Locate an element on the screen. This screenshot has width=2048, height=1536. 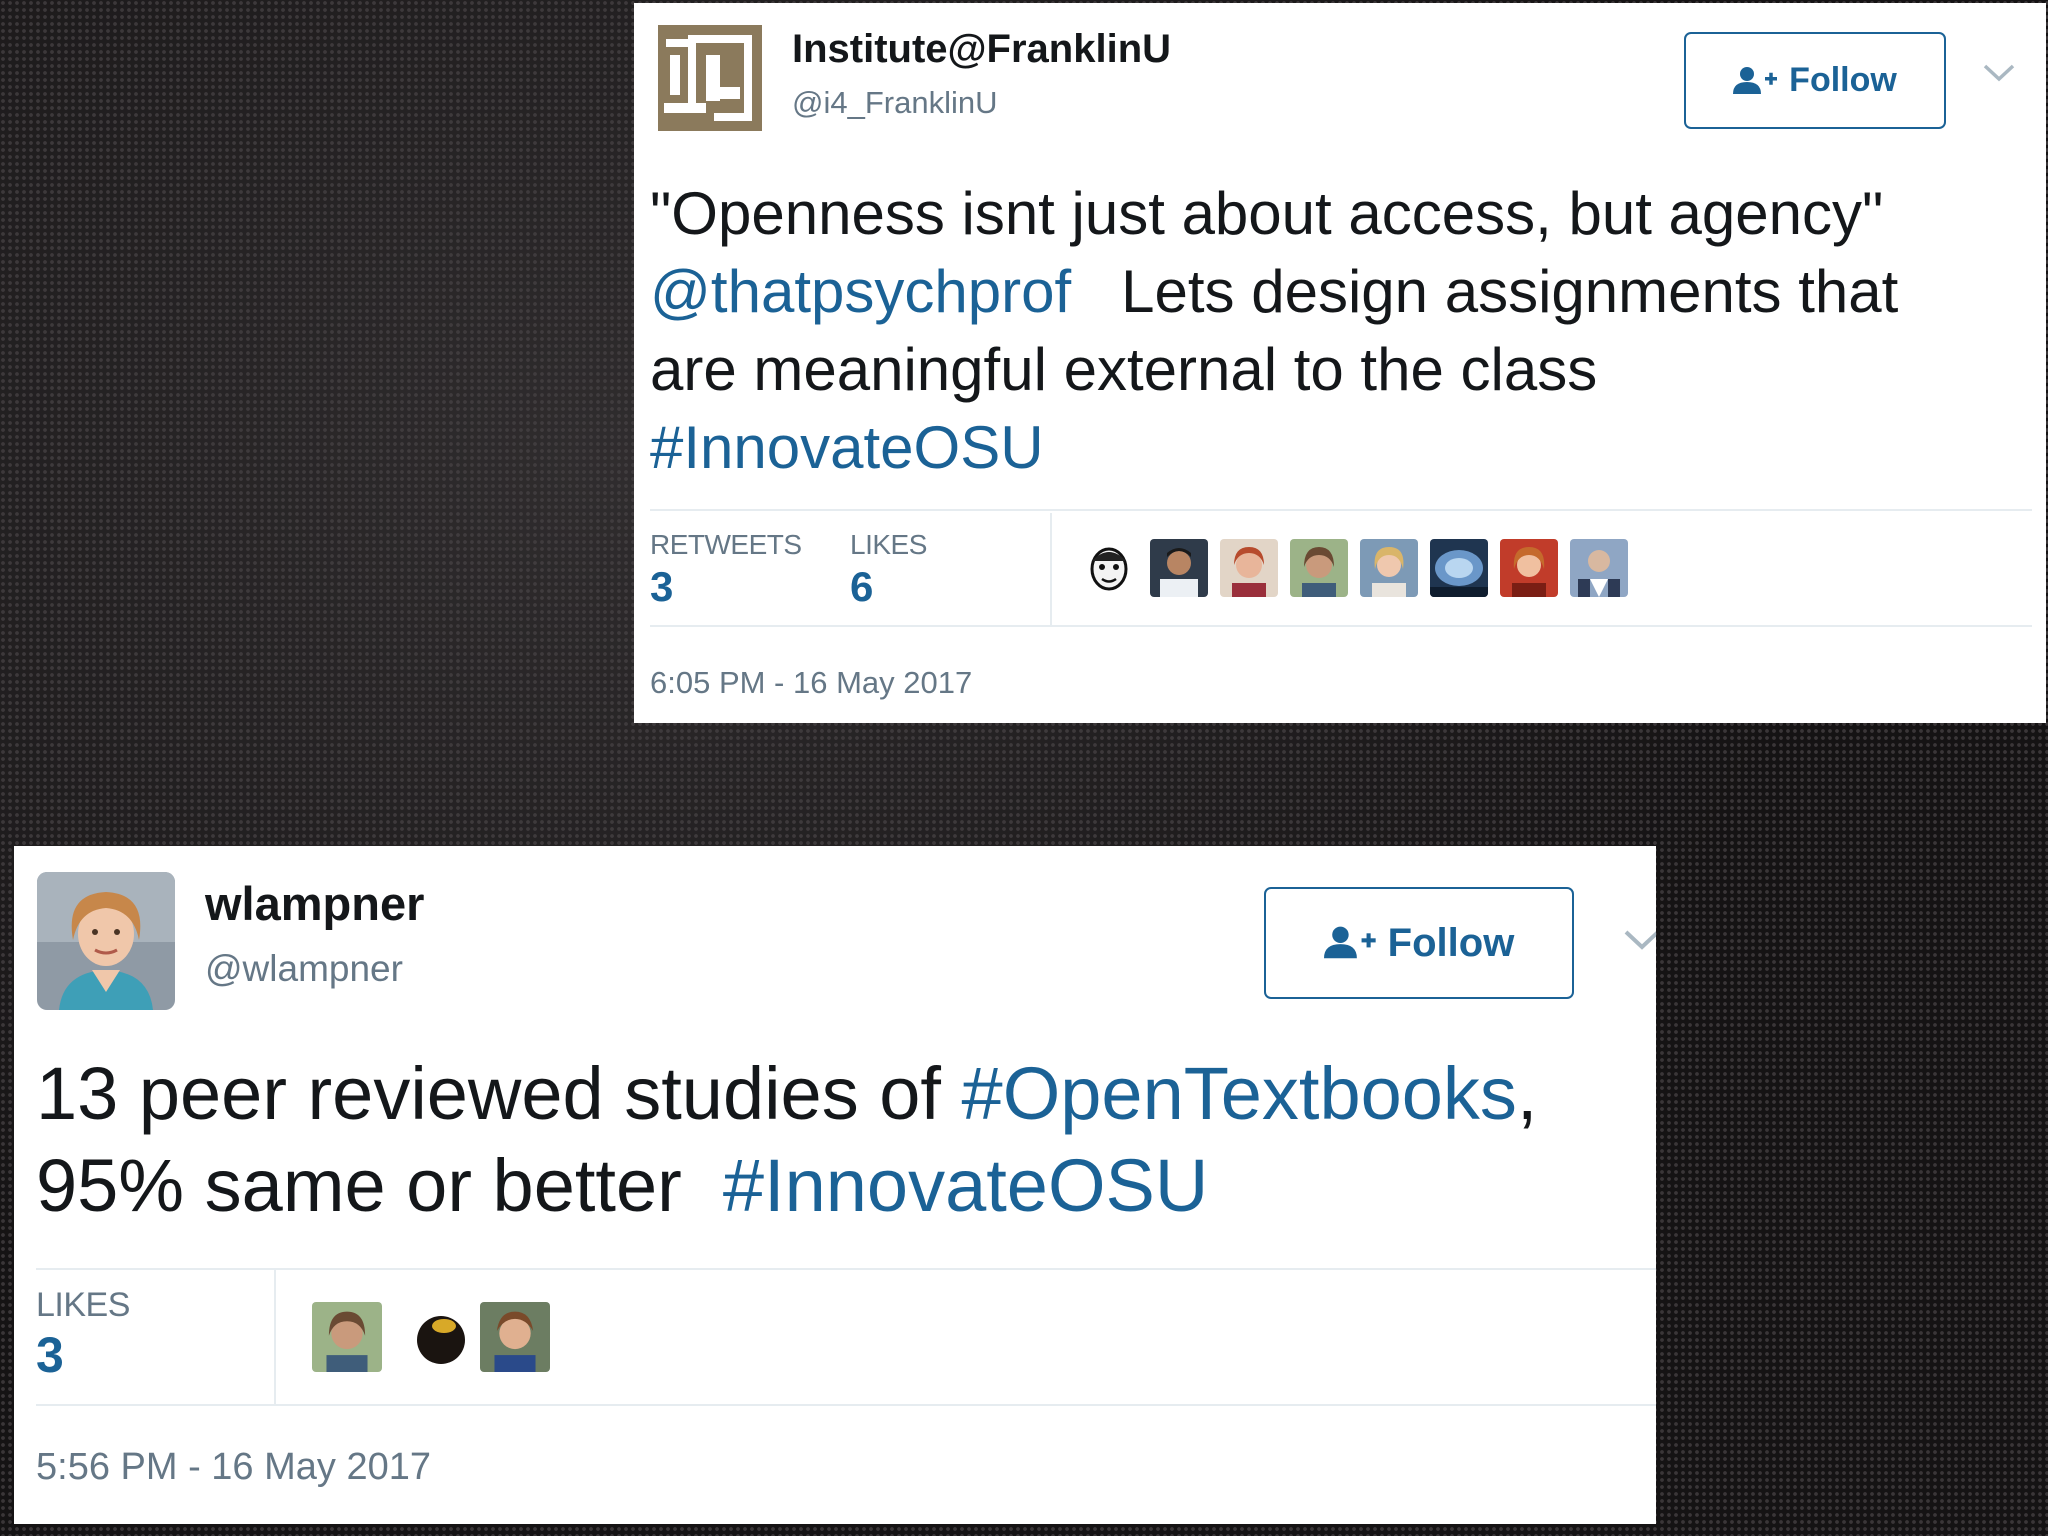
tweet-text-segment: Lets design assignments that is located at coordinates (1510, 291).